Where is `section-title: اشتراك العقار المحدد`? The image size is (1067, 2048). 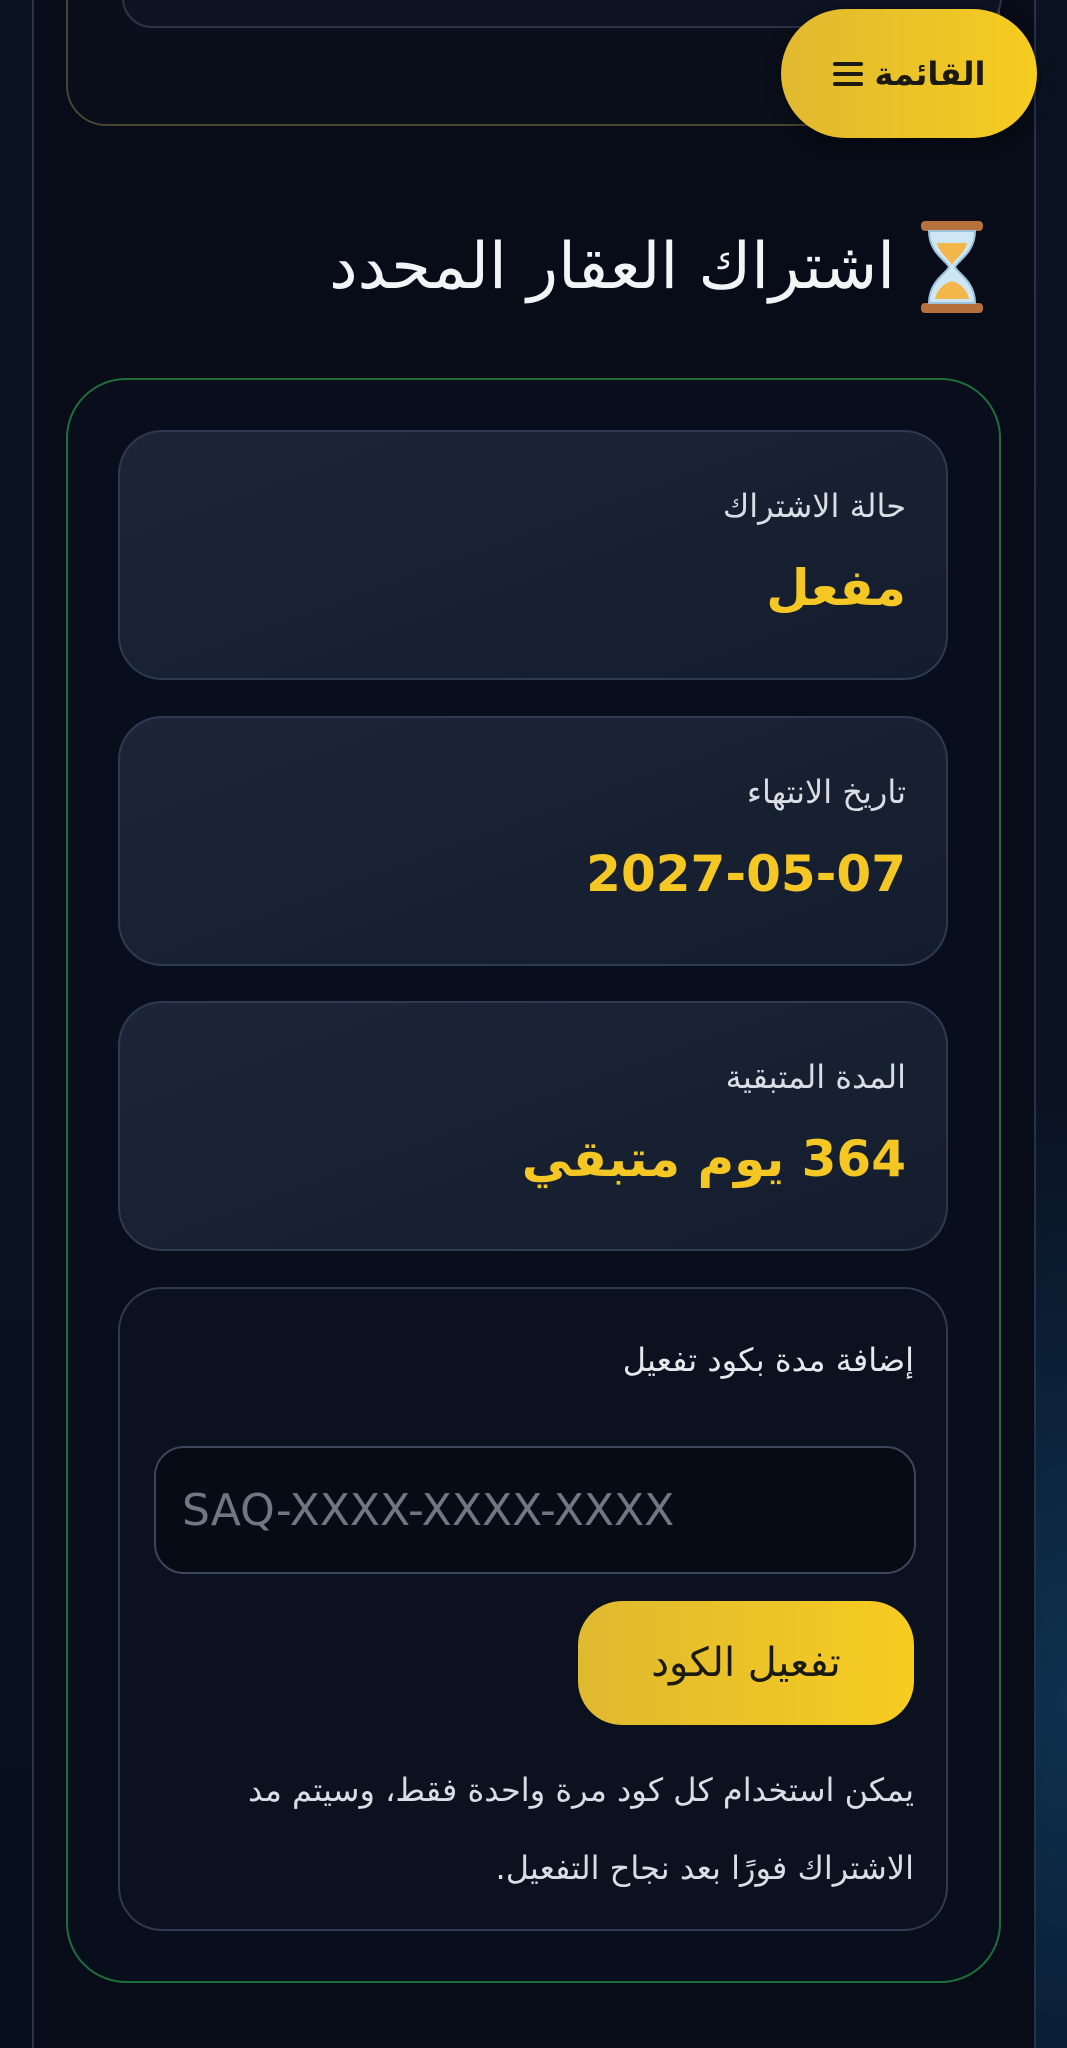 section-title: اشتراك العقار المحدد is located at coordinates (612, 267).